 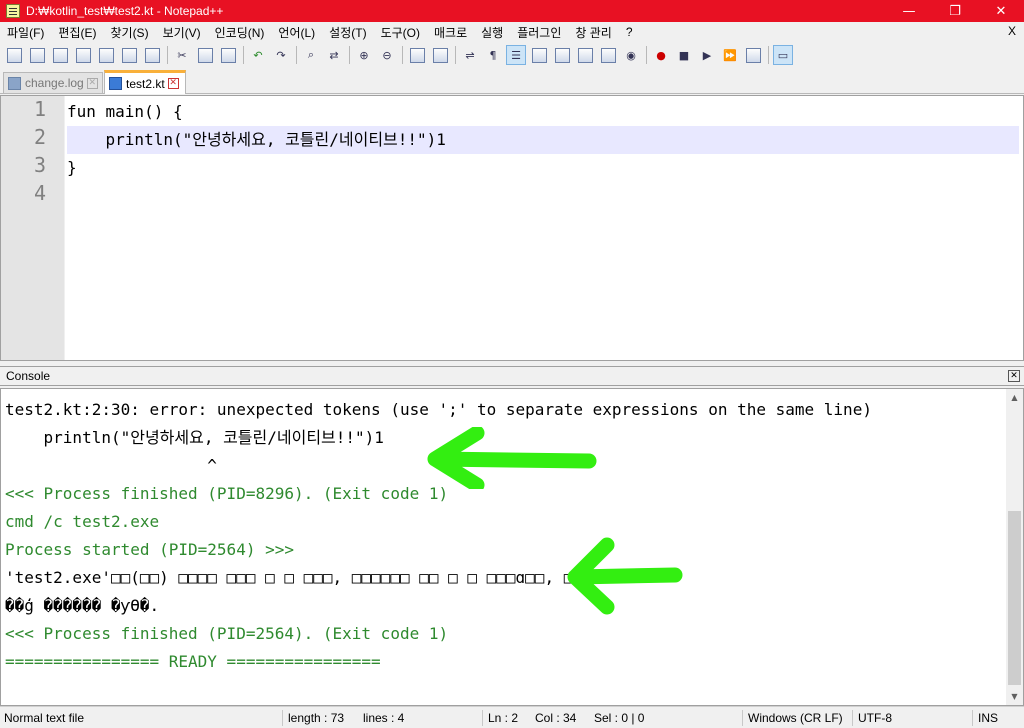 I want to click on close-document-button: X, so click(x=1012, y=31).